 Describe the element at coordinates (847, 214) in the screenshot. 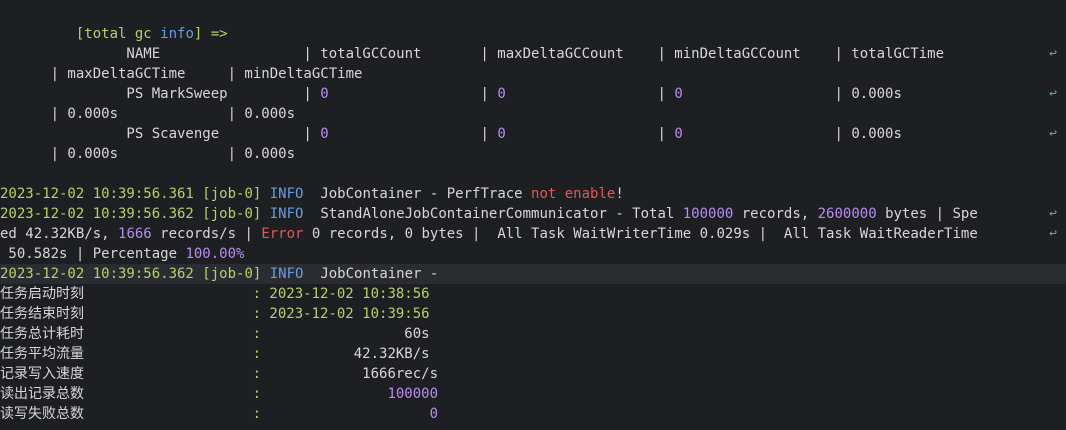

I see `line-segment: 2600000` at that location.